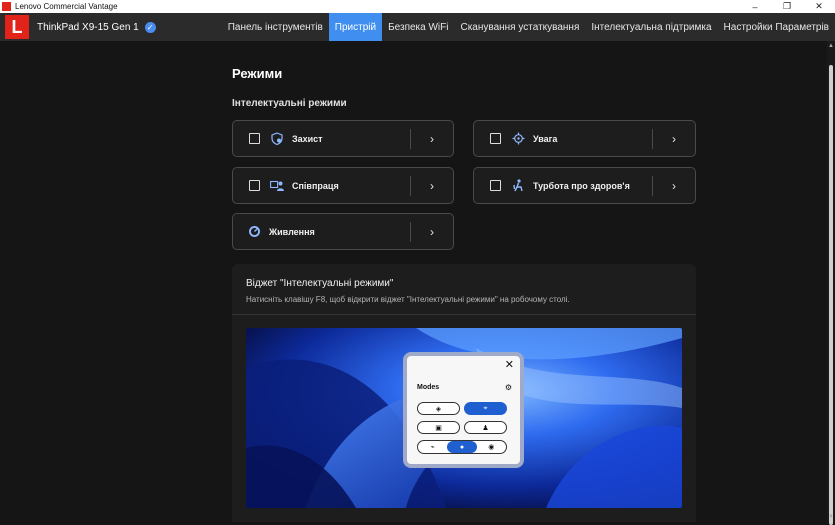 Image resolution: width=835 pixels, height=525 pixels. Describe the element at coordinates (787, 6) in the screenshot. I see `restore-button: ❐` at that location.